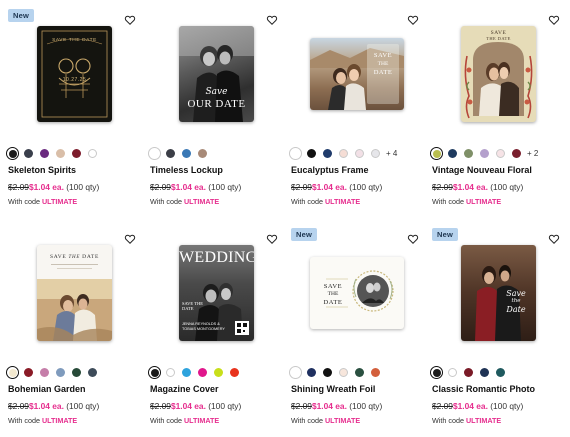 This screenshot has height=437, width=570. Describe the element at coordinates (483, 389) in the screenshot. I see `product-title: Classic Romantic Photo` at that location.